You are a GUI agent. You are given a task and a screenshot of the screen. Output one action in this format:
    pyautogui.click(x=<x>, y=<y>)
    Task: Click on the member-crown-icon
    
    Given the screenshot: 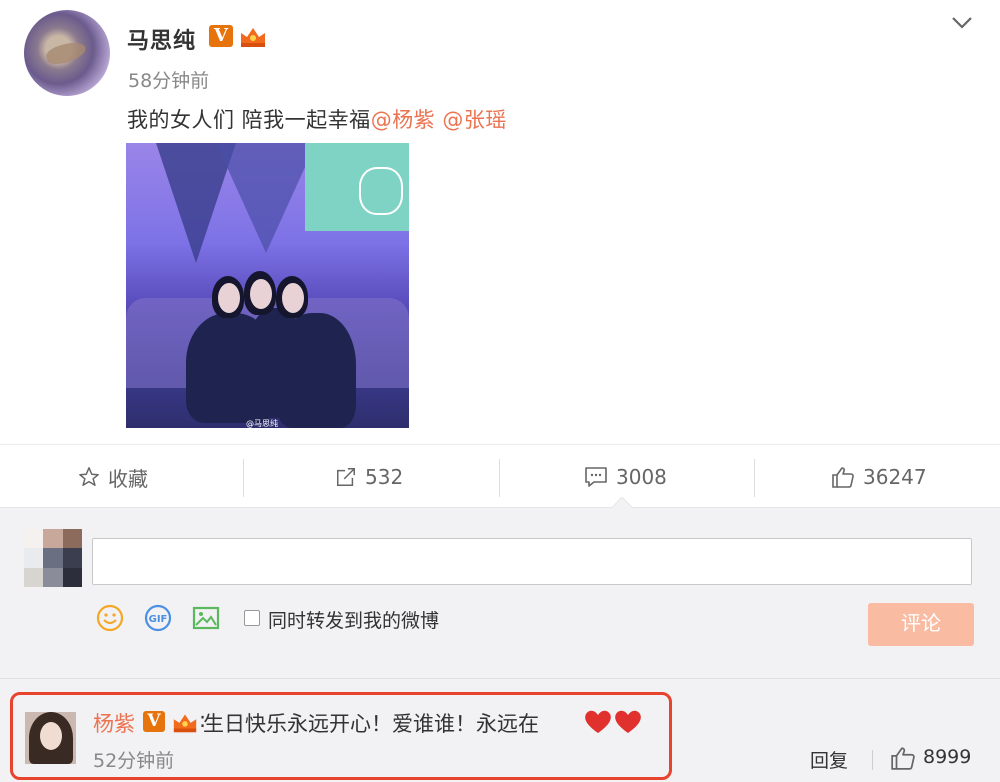 What is the action you would take?
    pyautogui.click(x=253, y=37)
    